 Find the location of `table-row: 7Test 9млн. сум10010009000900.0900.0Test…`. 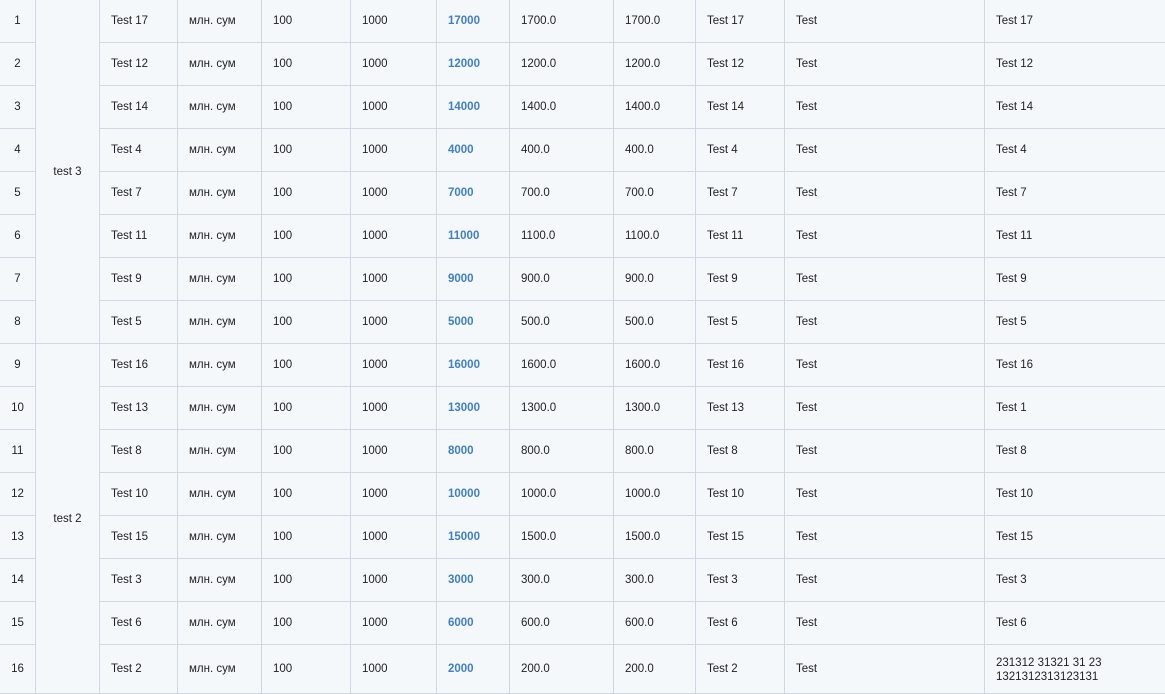

table-row: 7Test 9млн. сум10010009000900.0900.0Test… is located at coordinates (582, 279).